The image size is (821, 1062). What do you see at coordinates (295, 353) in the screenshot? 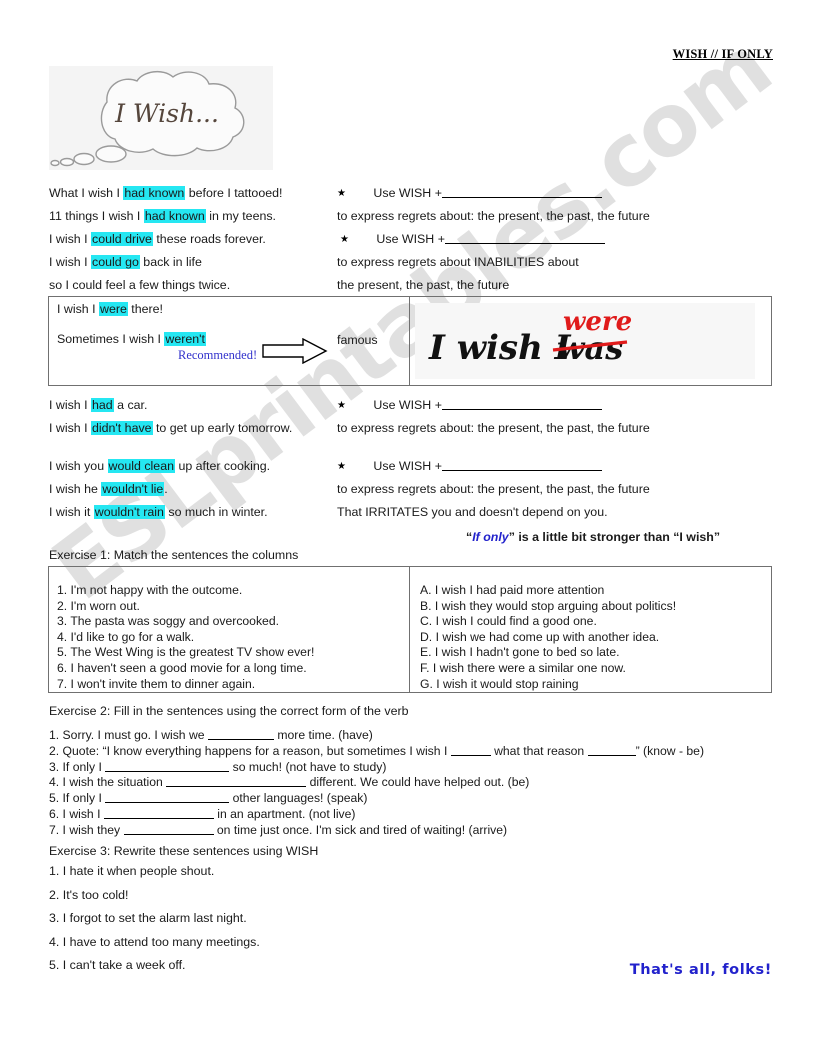
I see `arrow-icon` at bounding box center [295, 353].